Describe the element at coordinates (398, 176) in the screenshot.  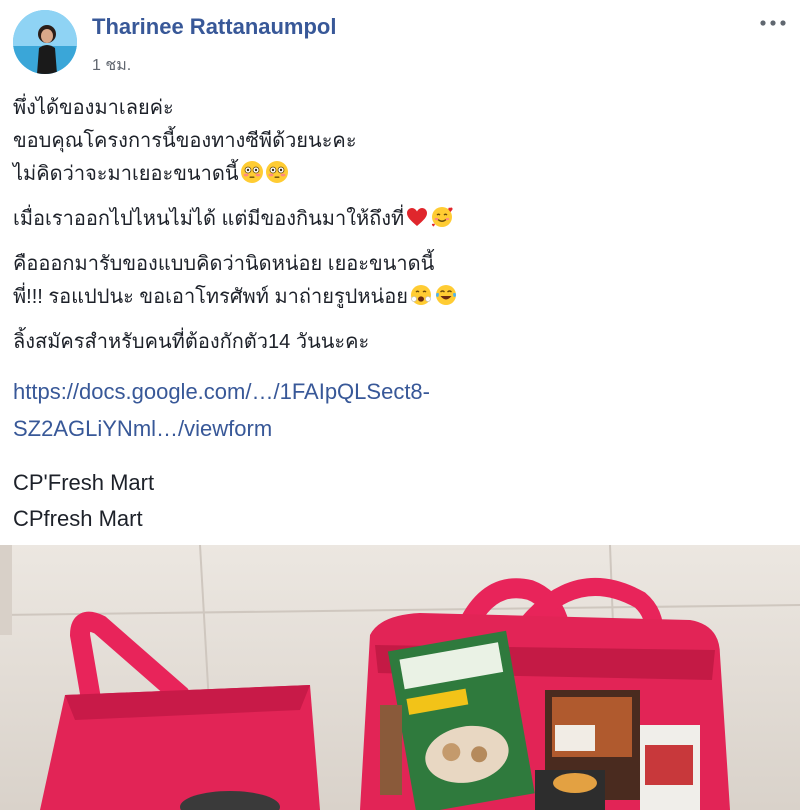
I see `post-line-with-emoji: ไม่คิดว่าจะมาเยอะขนาดนี้` at that location.